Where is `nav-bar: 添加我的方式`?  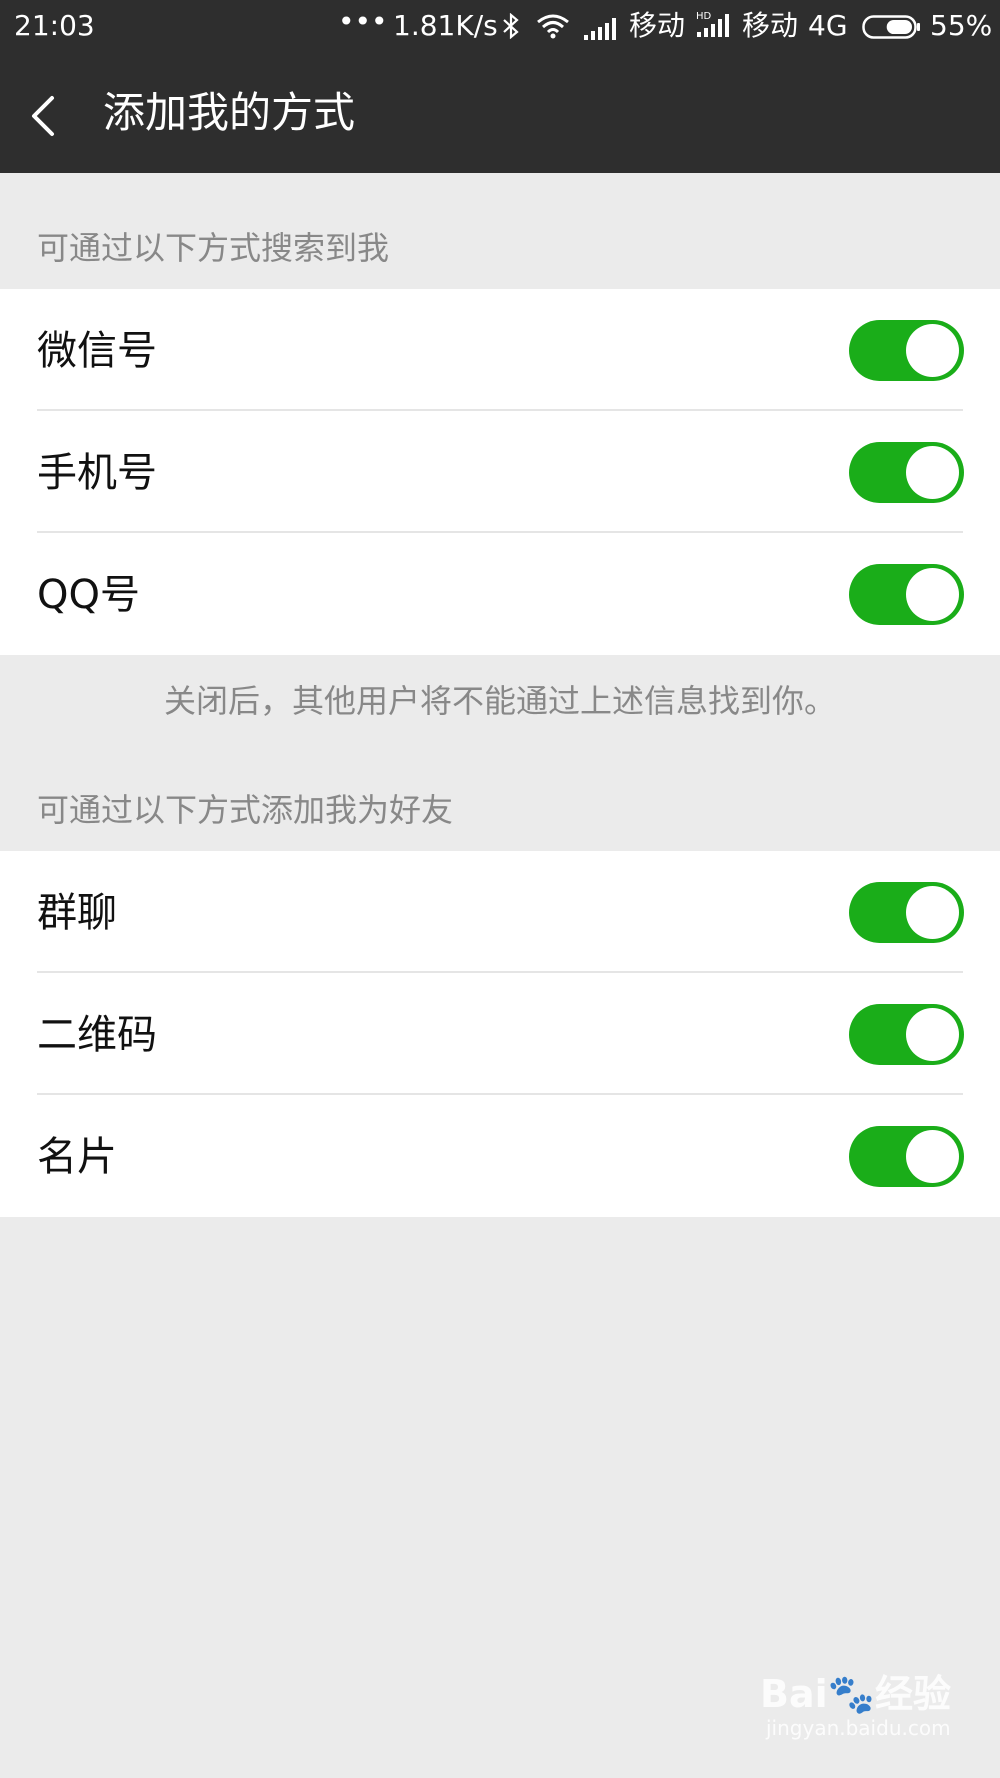 nav-bar: 添加我的方式 is located at coordinates (500, 112).